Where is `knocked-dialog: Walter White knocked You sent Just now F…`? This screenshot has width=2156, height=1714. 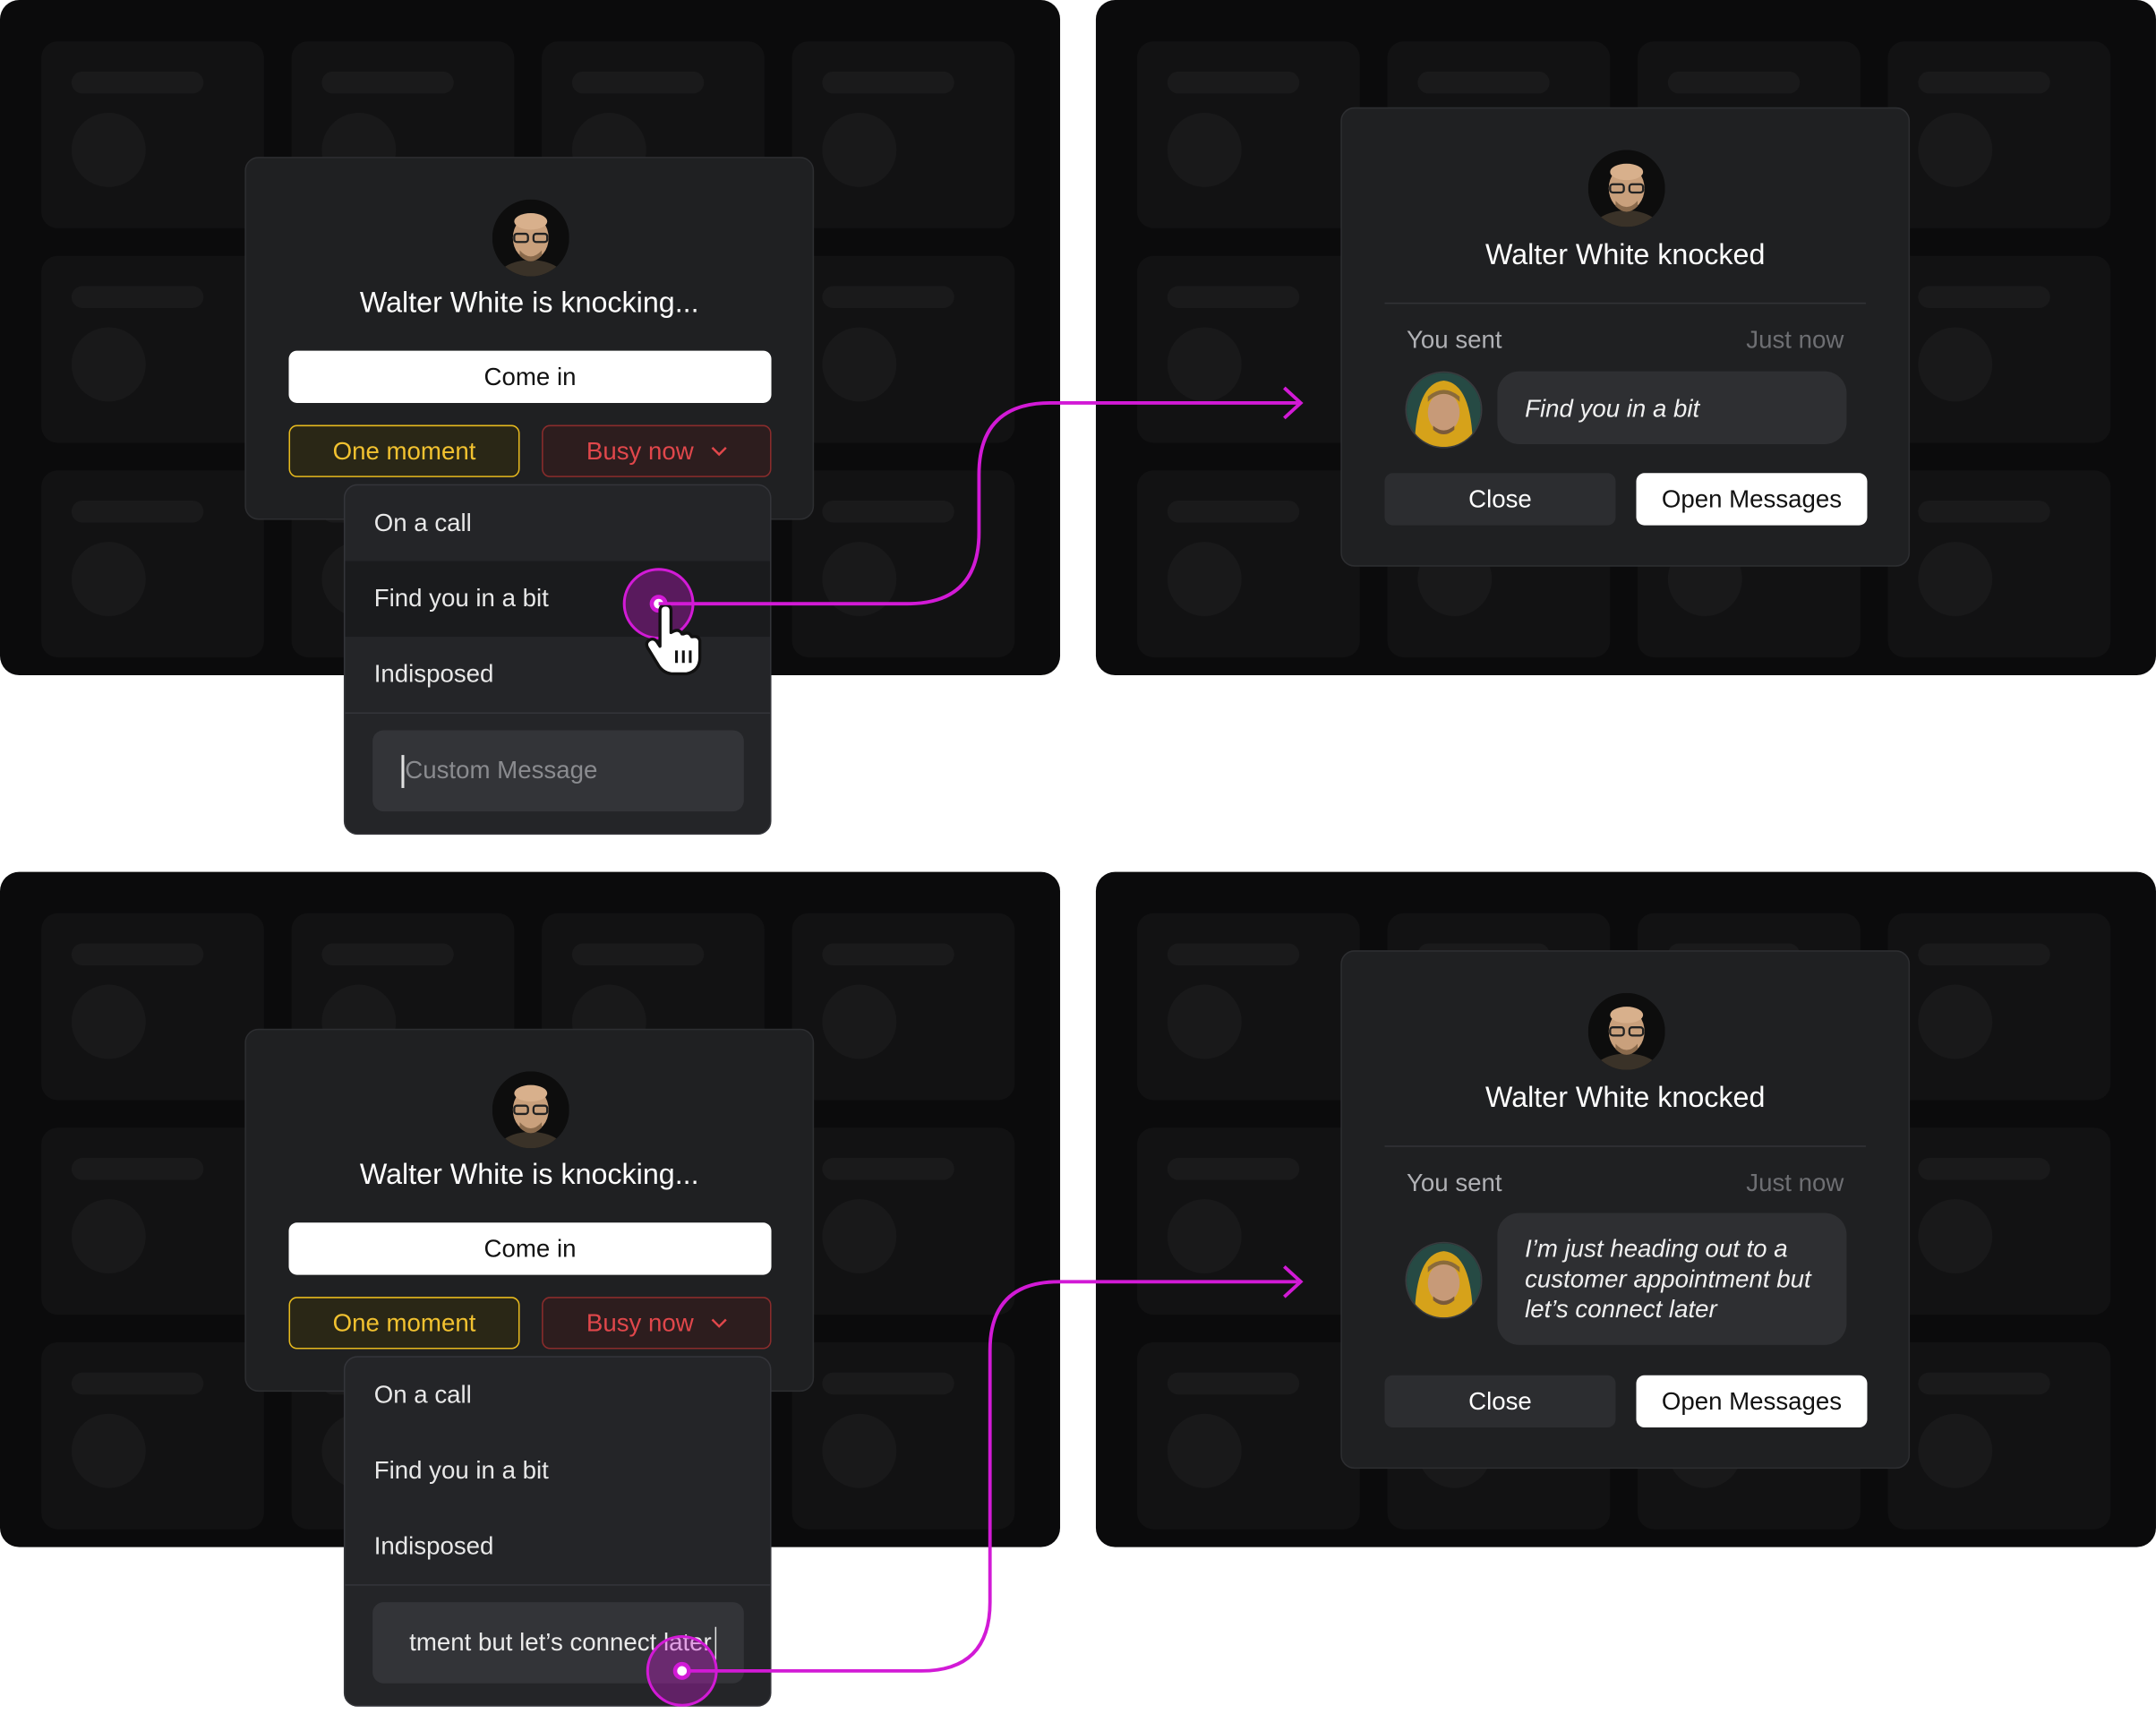 knocked-dialog: Walter White knocked You sent Just now F… is located at coordinates (1625, 337).